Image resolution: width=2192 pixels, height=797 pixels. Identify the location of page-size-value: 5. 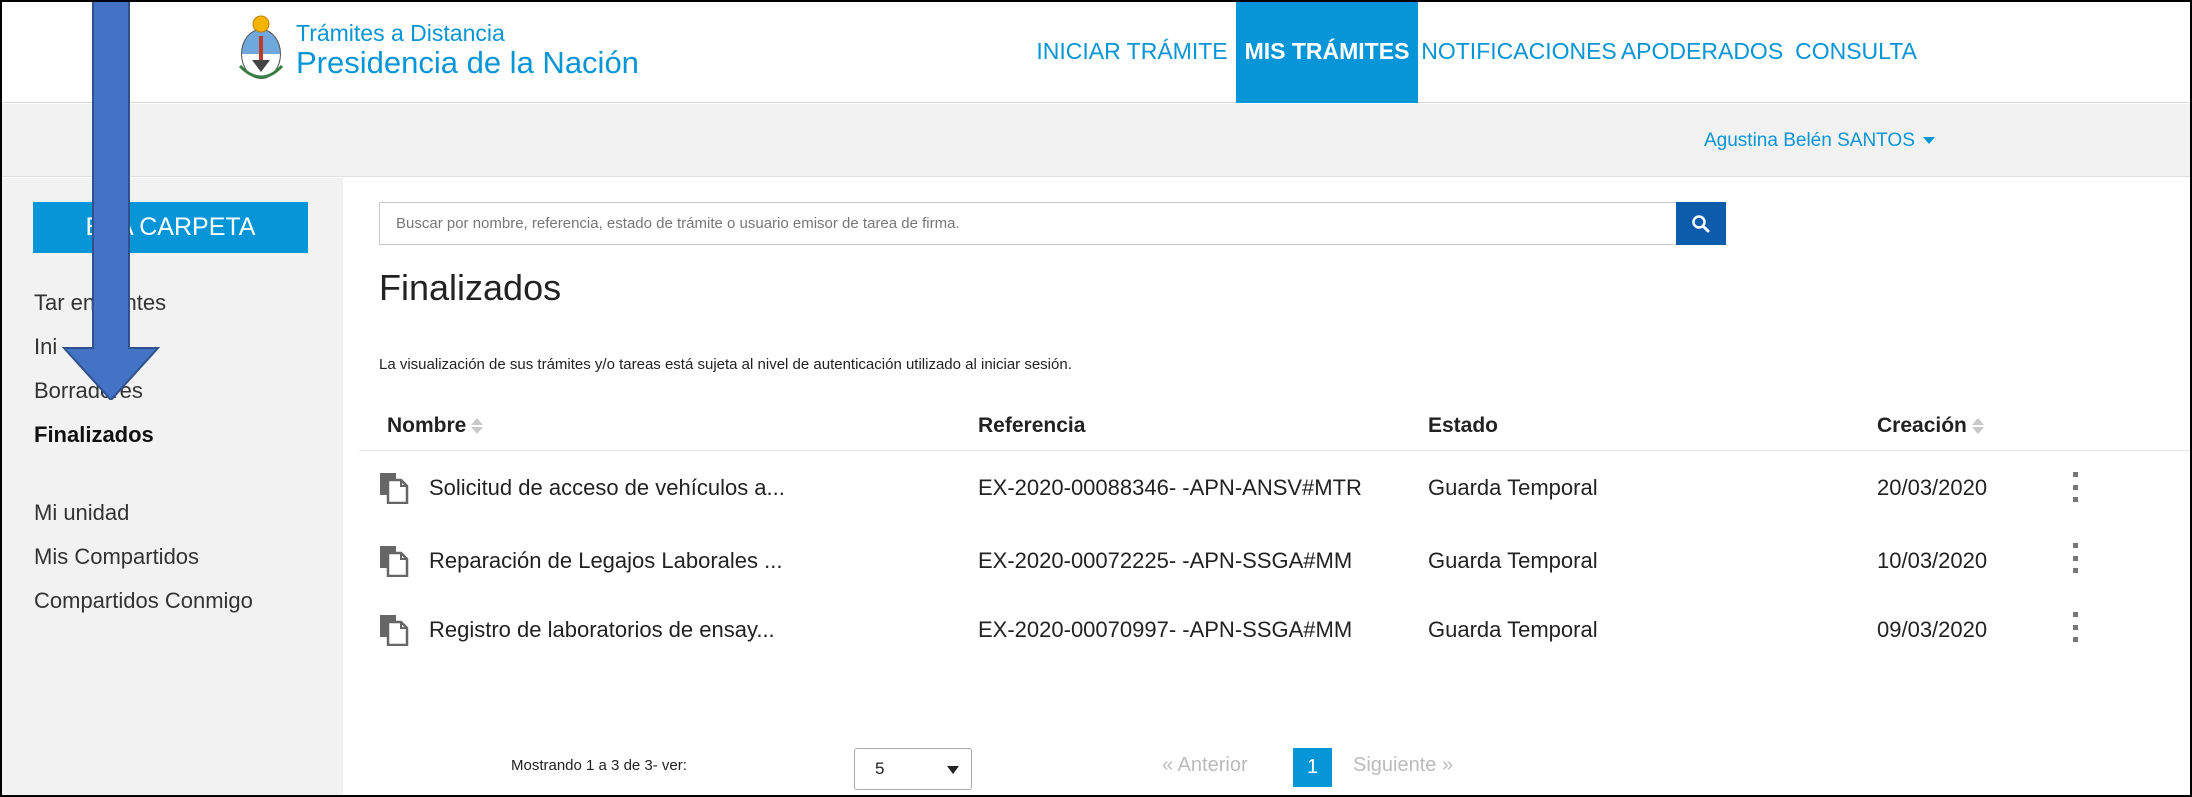
(880, 768).